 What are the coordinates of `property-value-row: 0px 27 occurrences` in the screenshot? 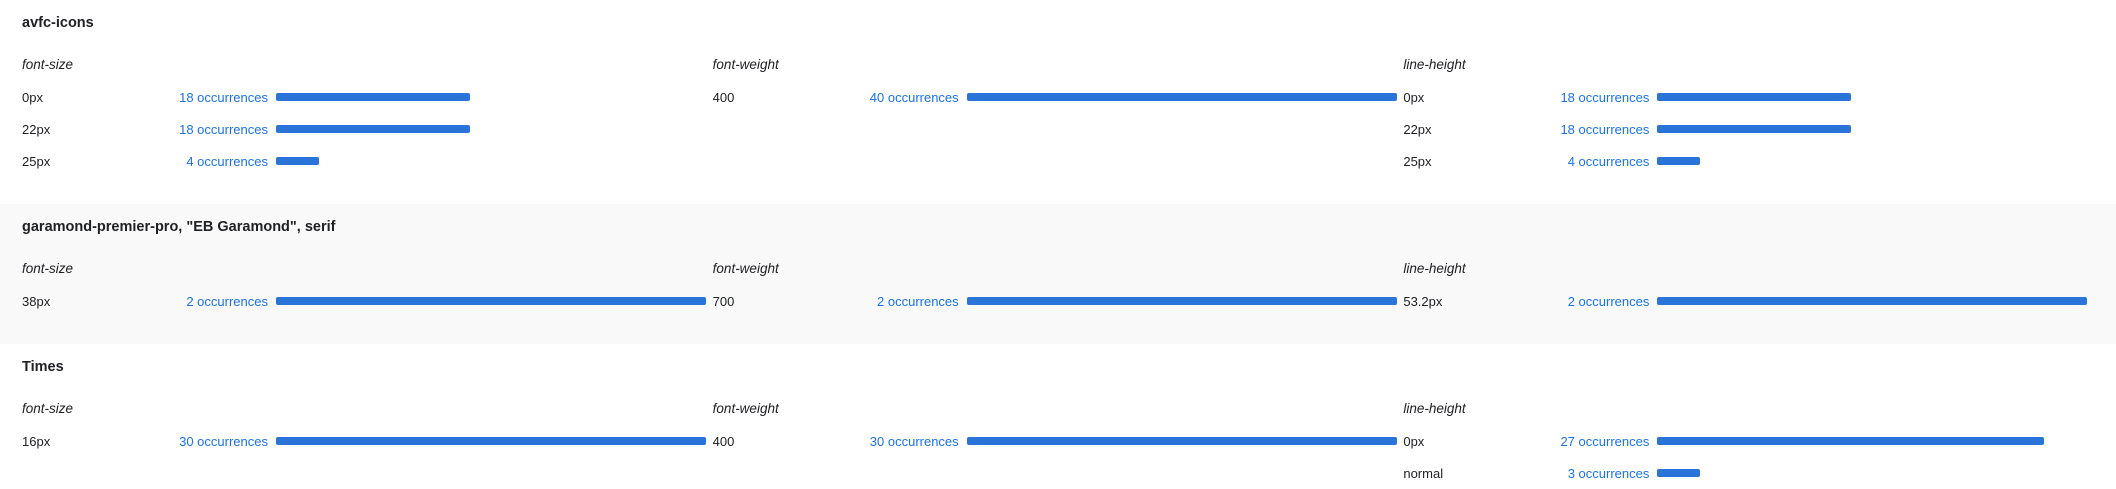 It's located at (1748, 441).